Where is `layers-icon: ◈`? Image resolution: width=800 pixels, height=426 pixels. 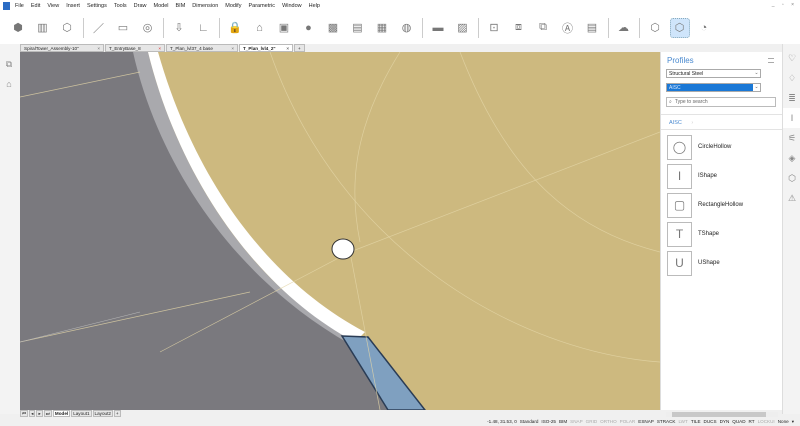 layers-icon: ◈ is located at coordinates (791, 158).